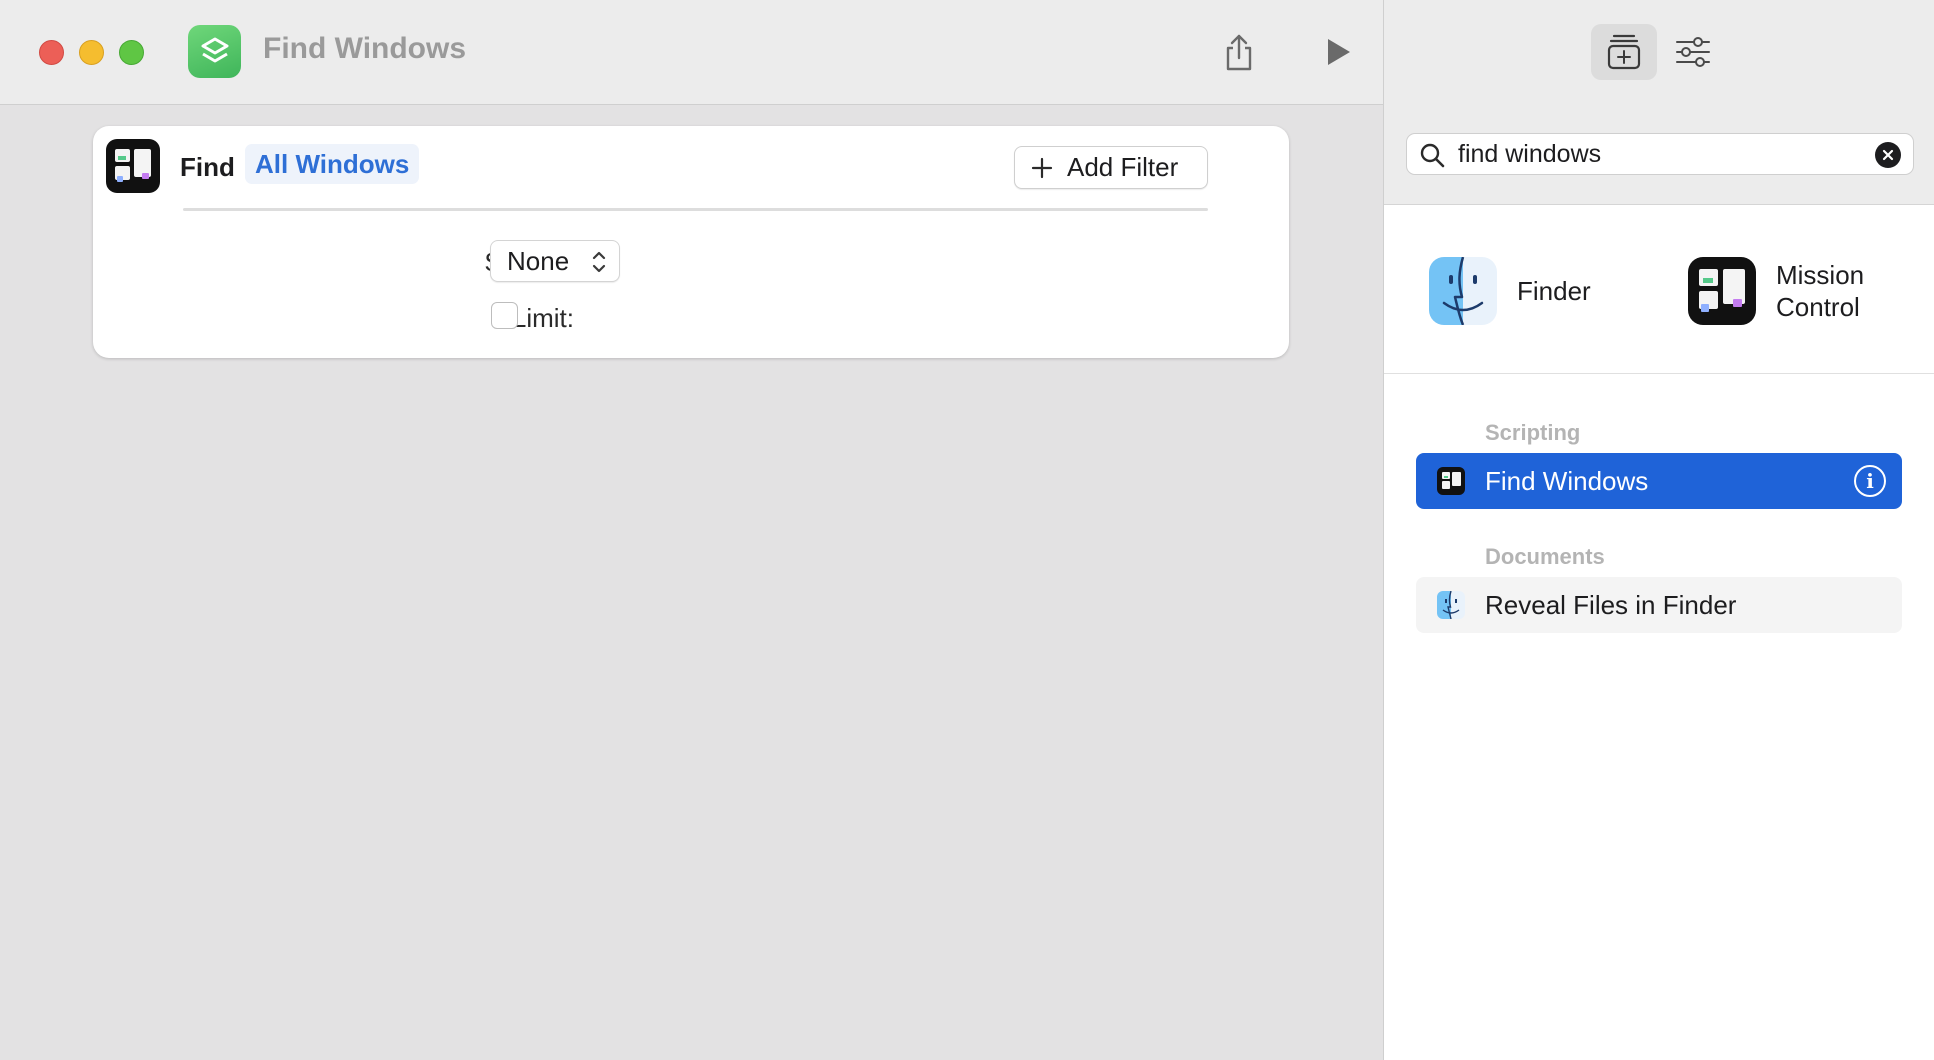  I want to click on action-search-field, so click(1660, 154).